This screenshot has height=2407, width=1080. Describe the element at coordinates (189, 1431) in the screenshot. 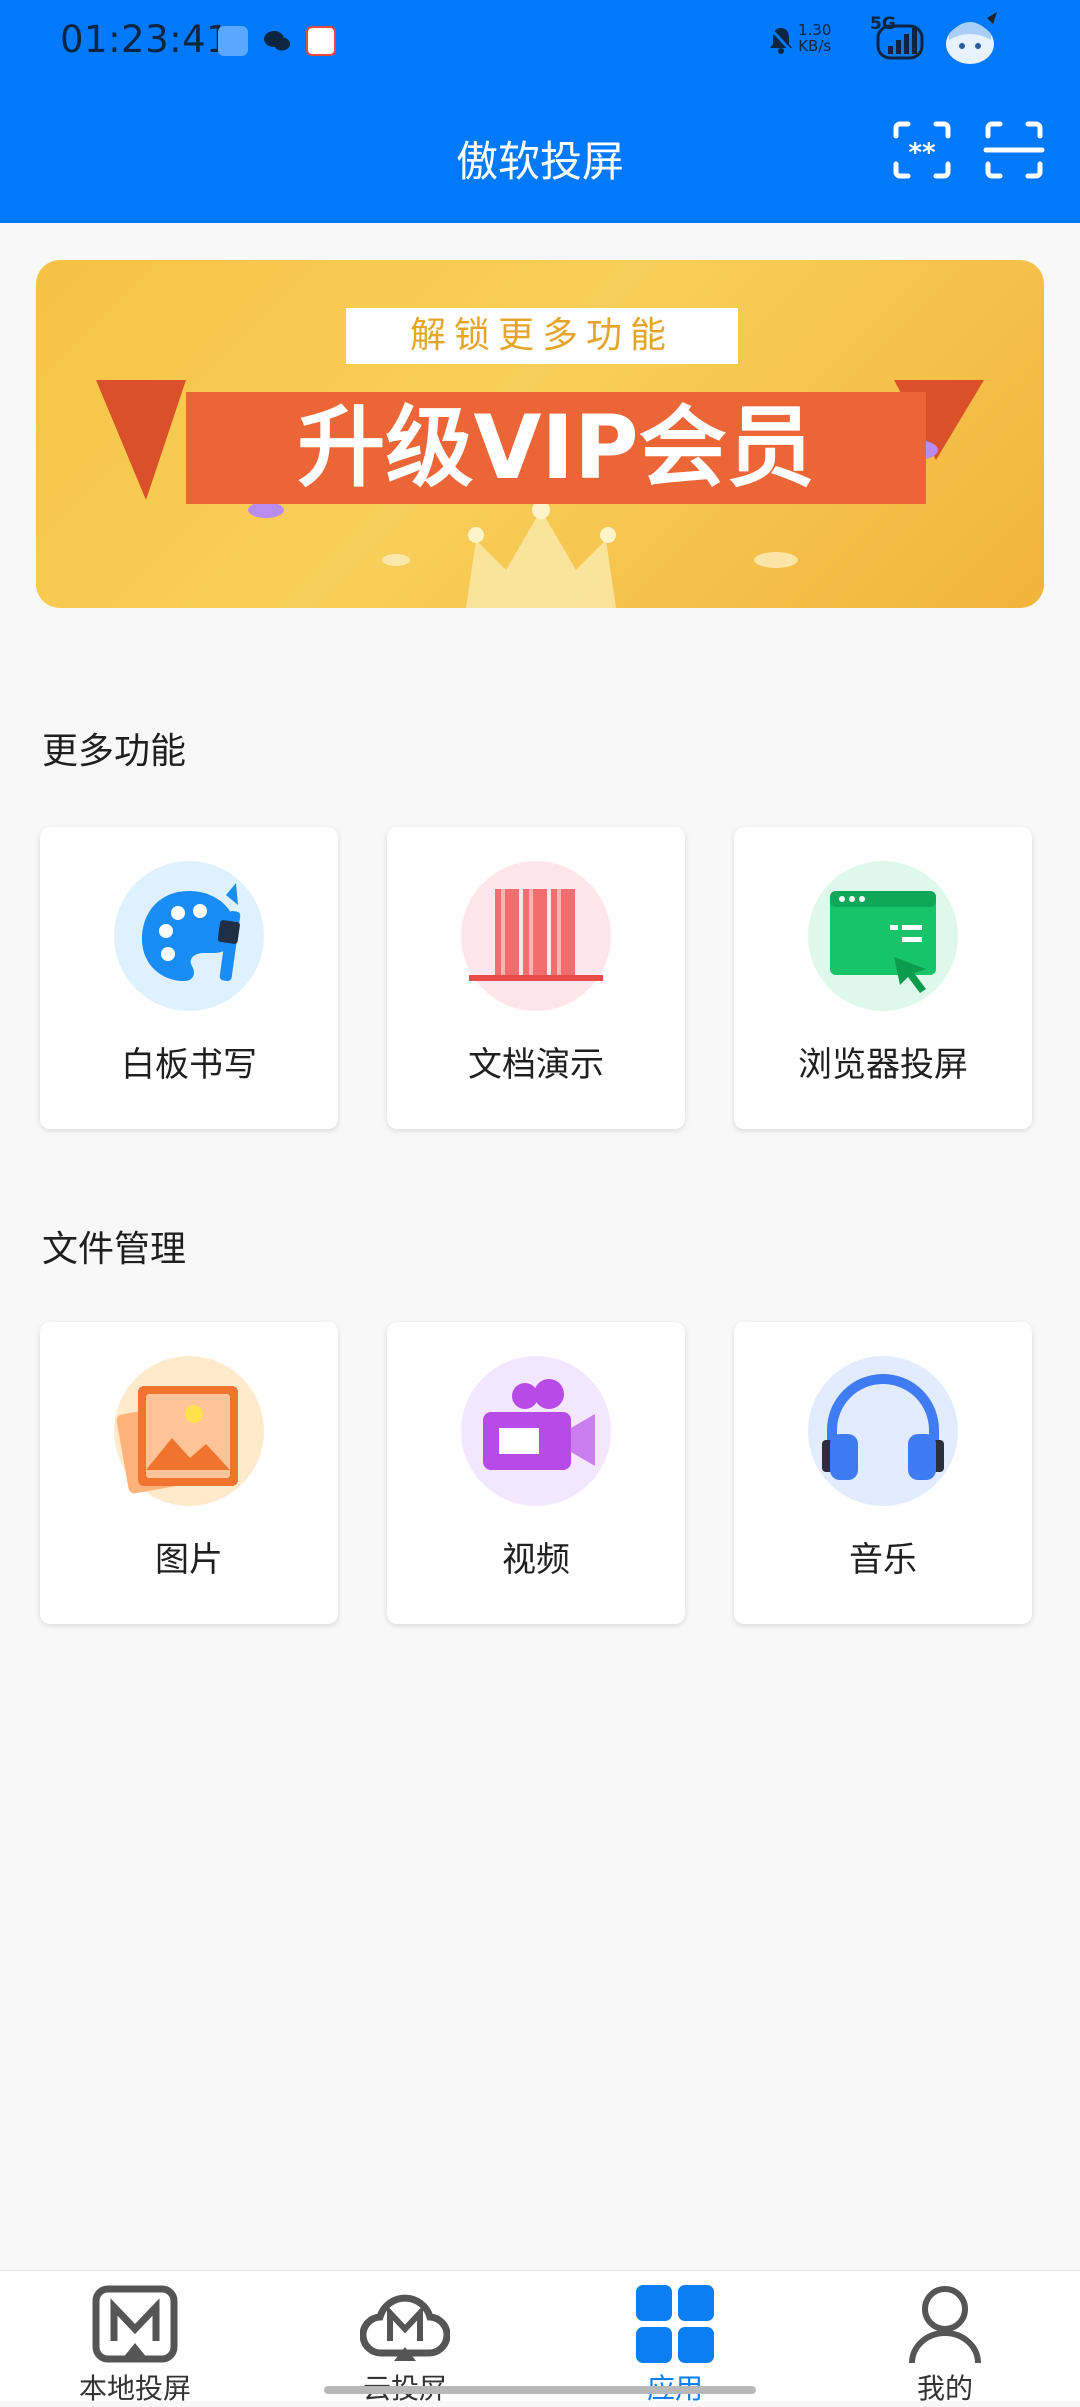

I see `picture-icon` at that location.